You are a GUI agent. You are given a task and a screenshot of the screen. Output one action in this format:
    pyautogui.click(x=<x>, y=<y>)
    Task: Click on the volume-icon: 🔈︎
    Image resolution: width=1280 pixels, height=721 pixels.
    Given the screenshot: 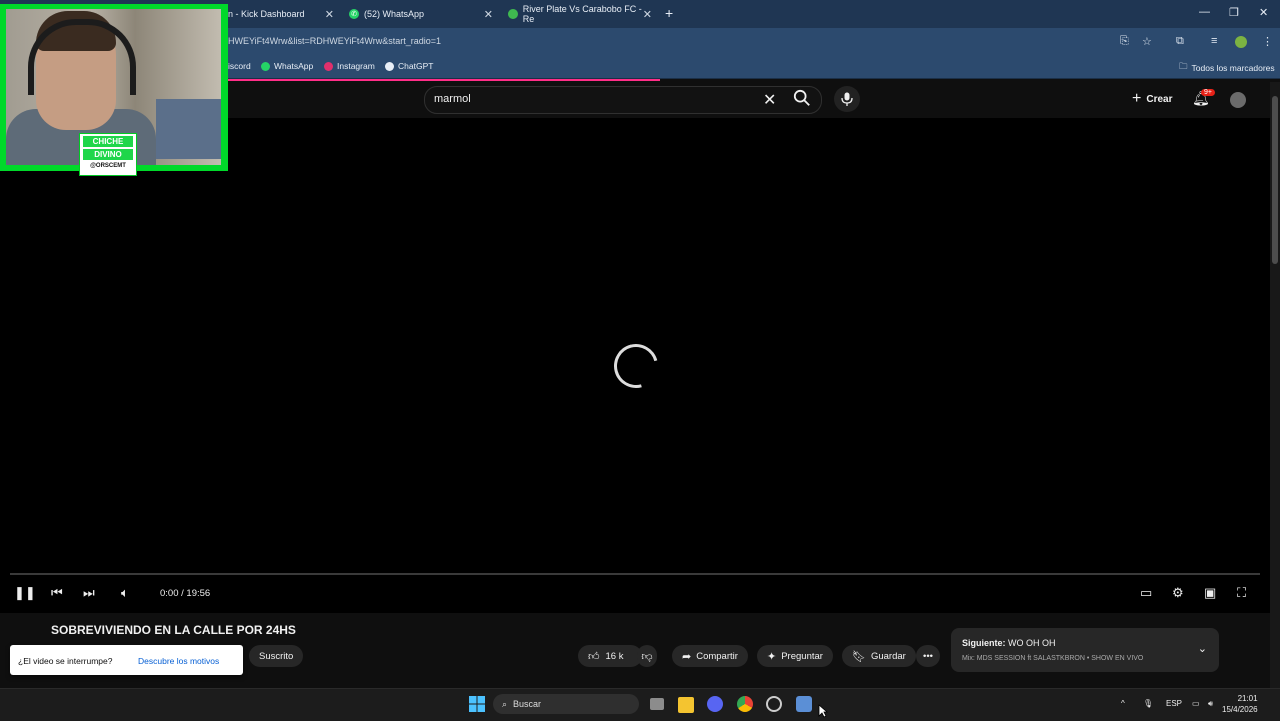 What is the action you would take?
    pyautogui.click(x=125, y=593)
    